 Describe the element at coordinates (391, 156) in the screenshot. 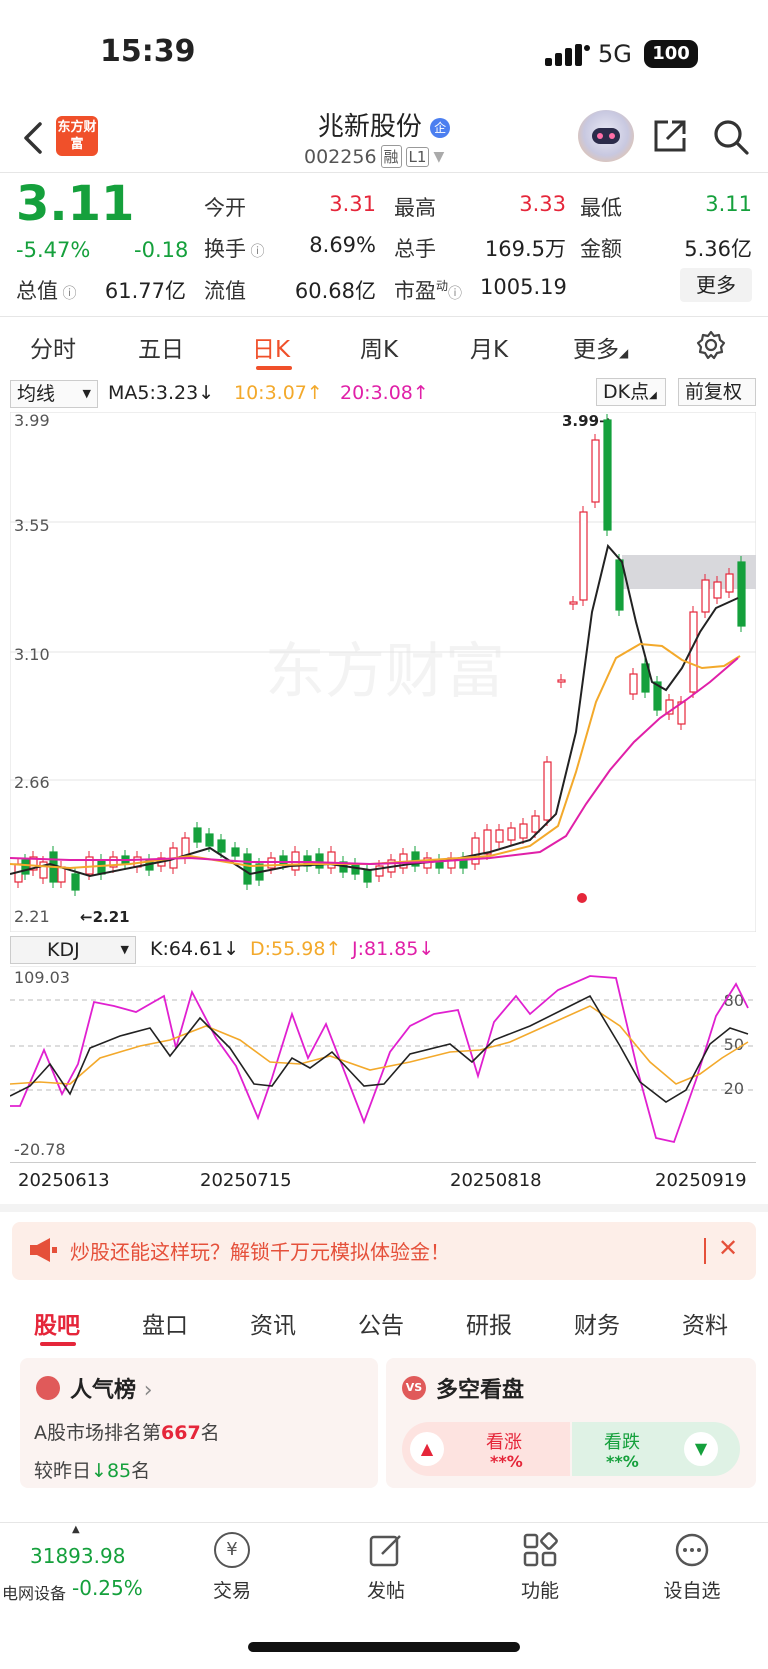

I see `margin-tag: 融` at that location.